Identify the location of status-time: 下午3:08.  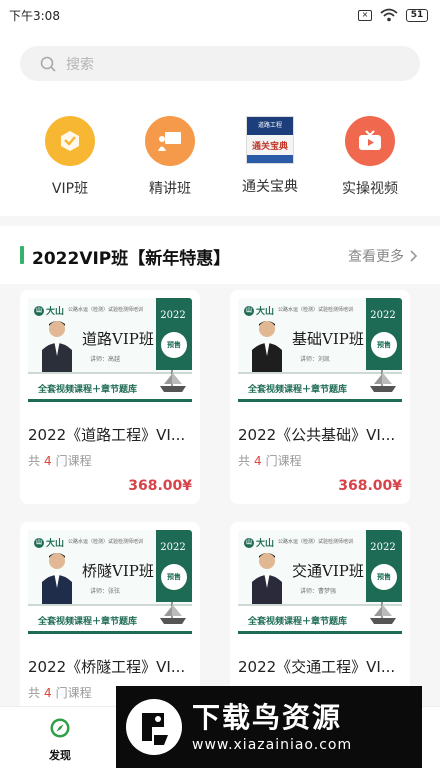
(34, 15).